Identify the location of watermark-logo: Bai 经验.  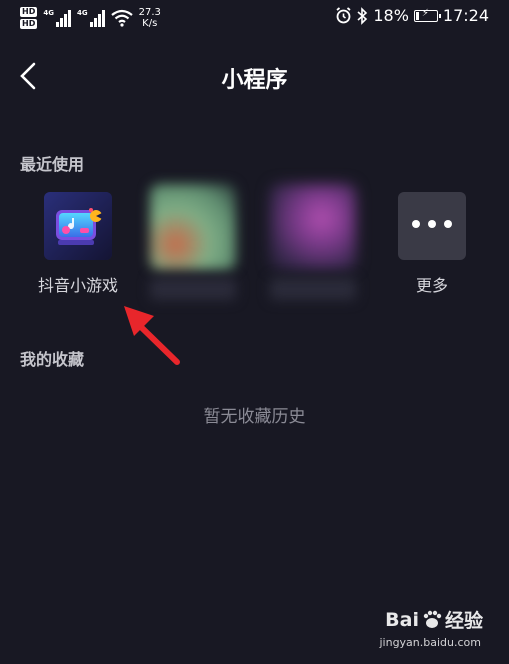
(434, 619).